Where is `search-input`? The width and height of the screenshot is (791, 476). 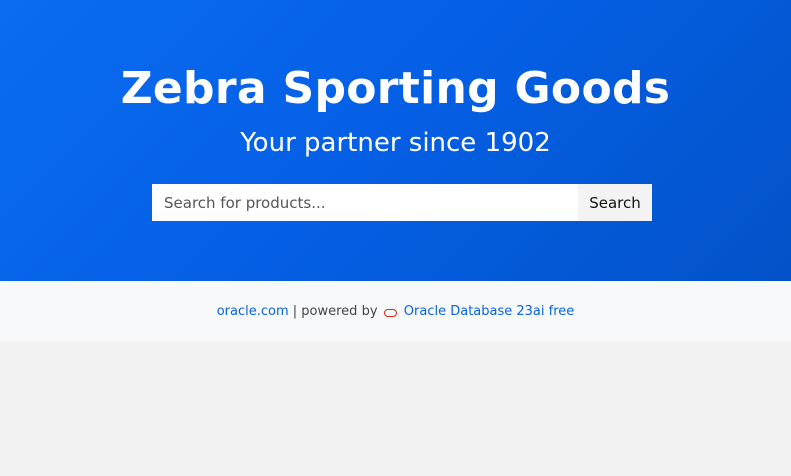
search-input is located at coordinates (365, 202).